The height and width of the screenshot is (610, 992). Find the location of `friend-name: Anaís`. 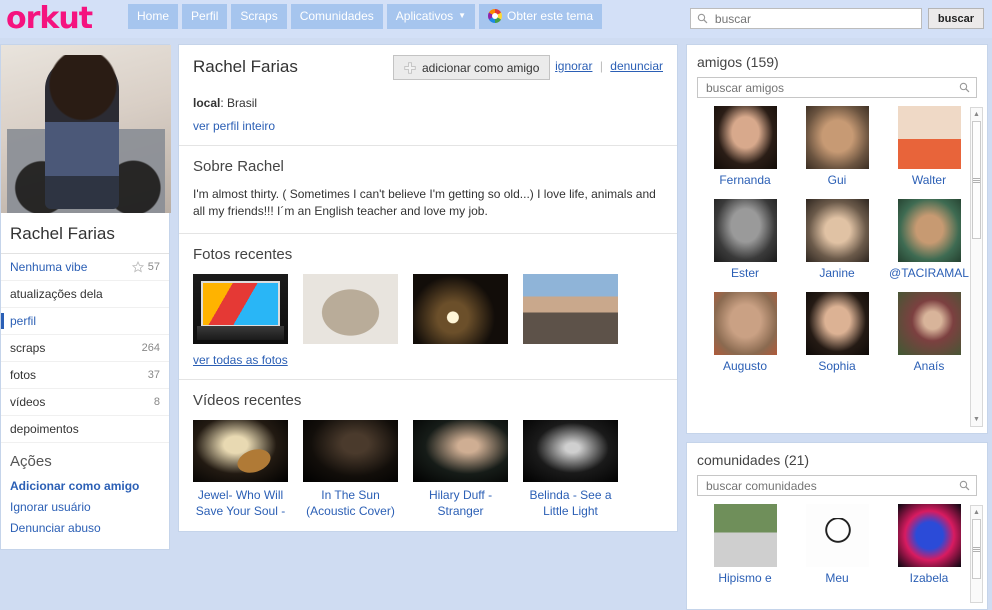

friend-name: Anaís is located at coordinates (929, 366).